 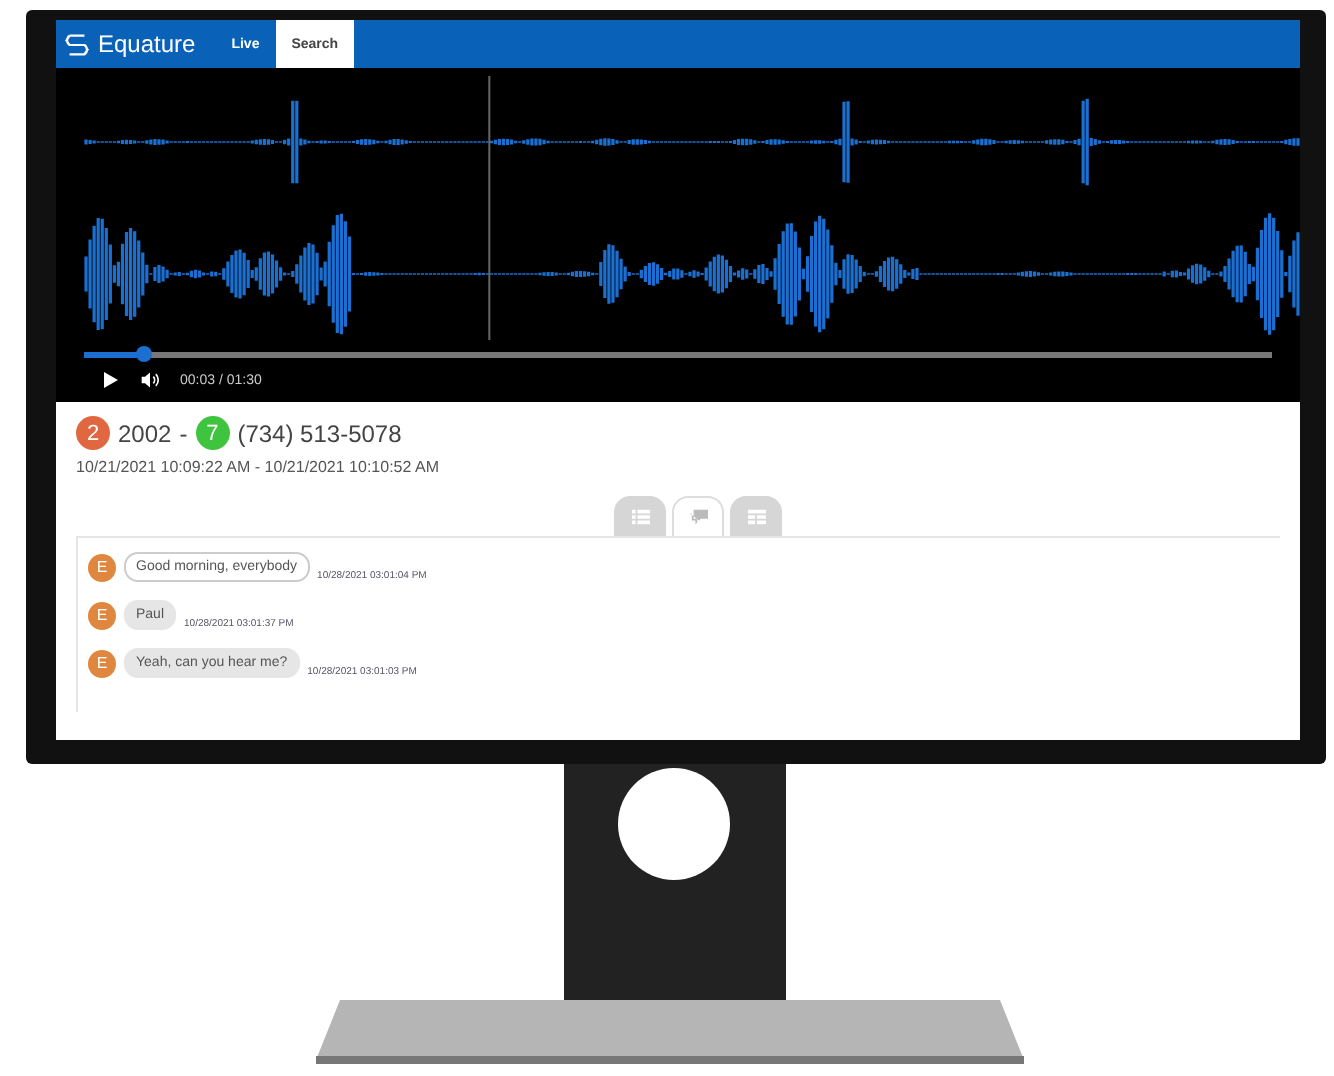 I want to click on list-view-tab, so click(x=640, y=516).